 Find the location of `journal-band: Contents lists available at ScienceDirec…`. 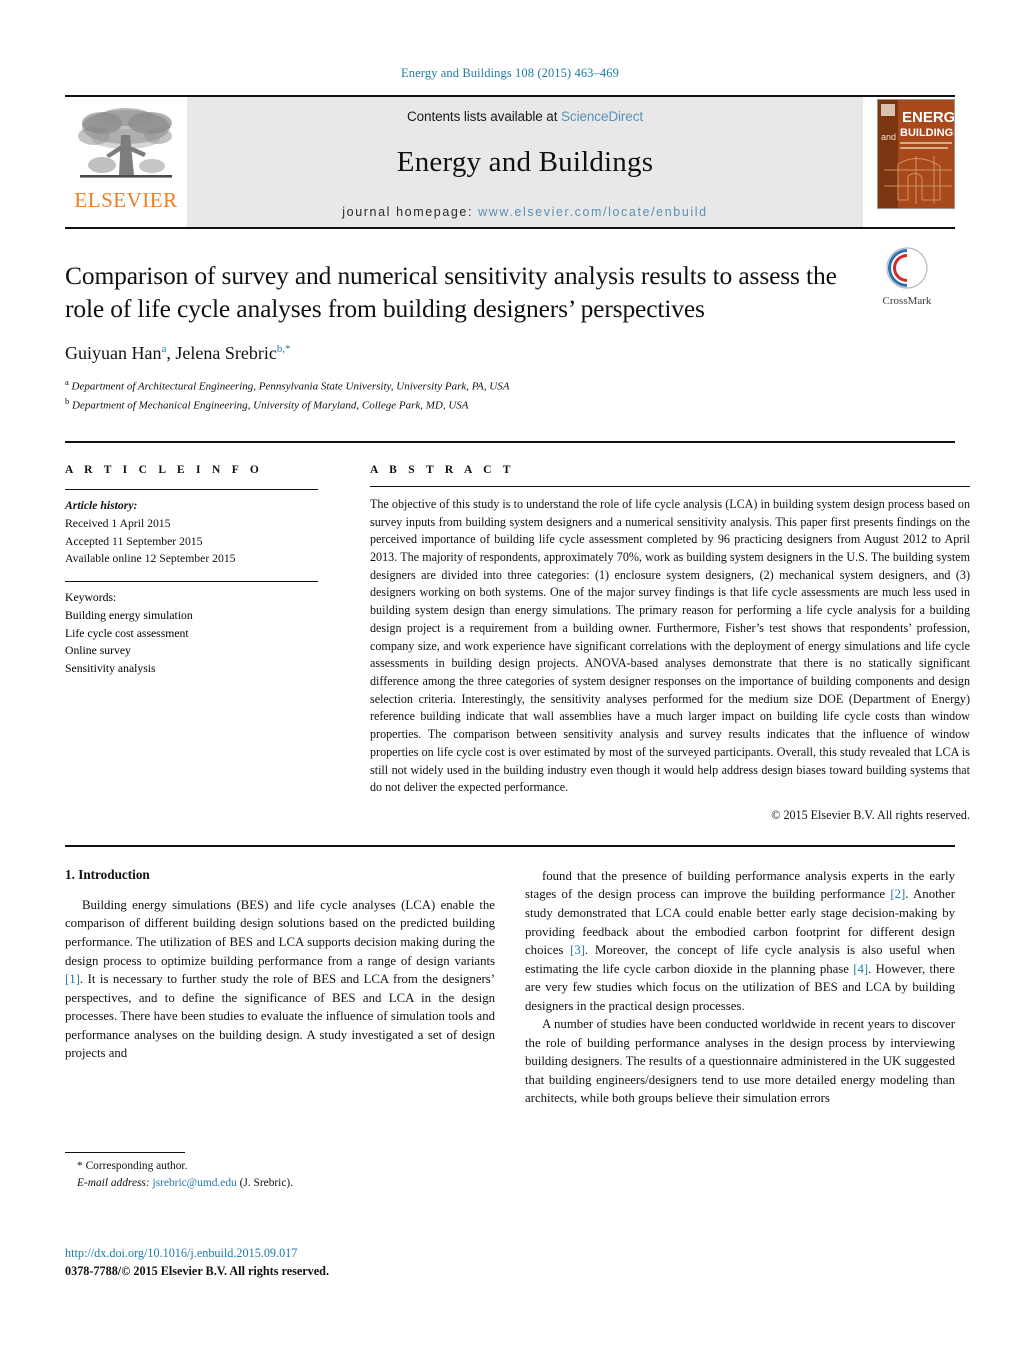

journal-band: Contents lists available at ScienceDirec… is located at coordinates (525, 162).